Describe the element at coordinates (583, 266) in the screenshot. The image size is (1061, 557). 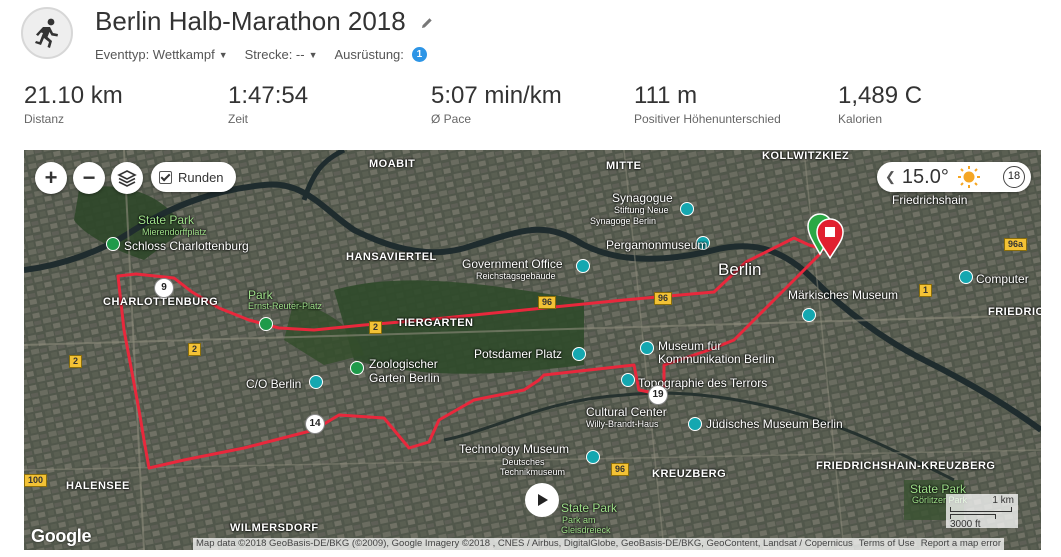
I see `government-poi-icon` at that location.